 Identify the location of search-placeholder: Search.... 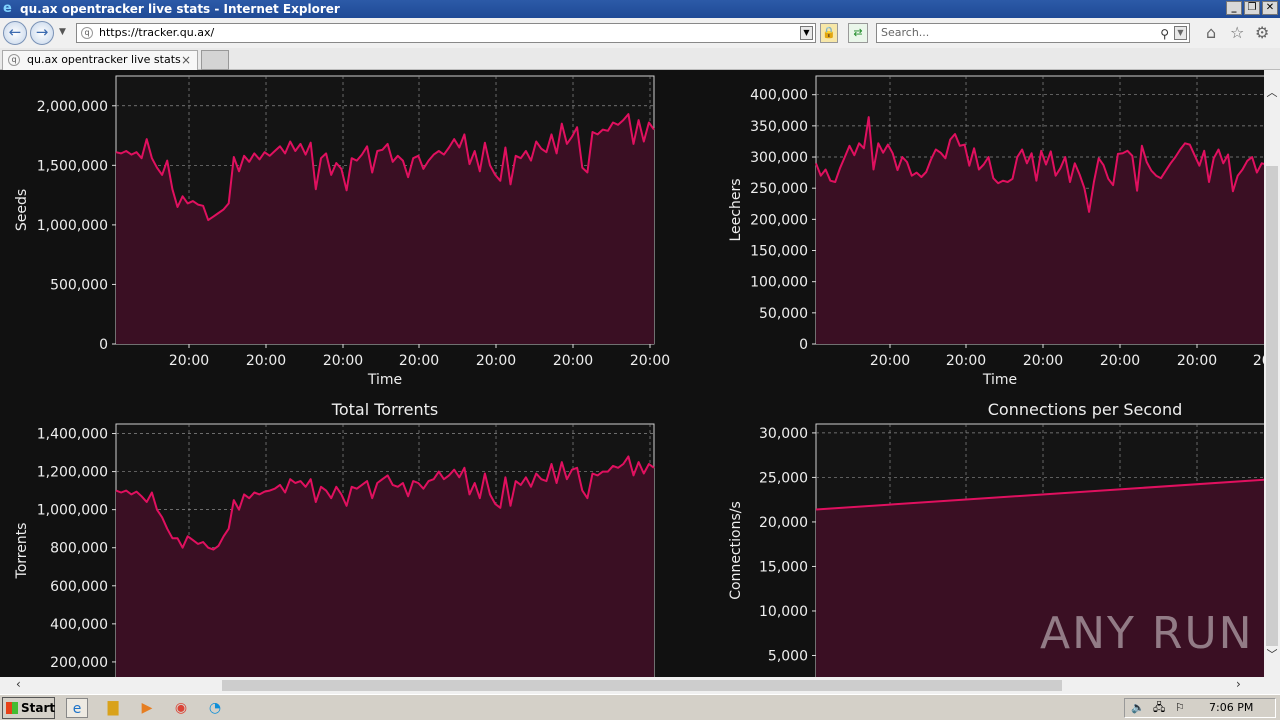
(905, 32).